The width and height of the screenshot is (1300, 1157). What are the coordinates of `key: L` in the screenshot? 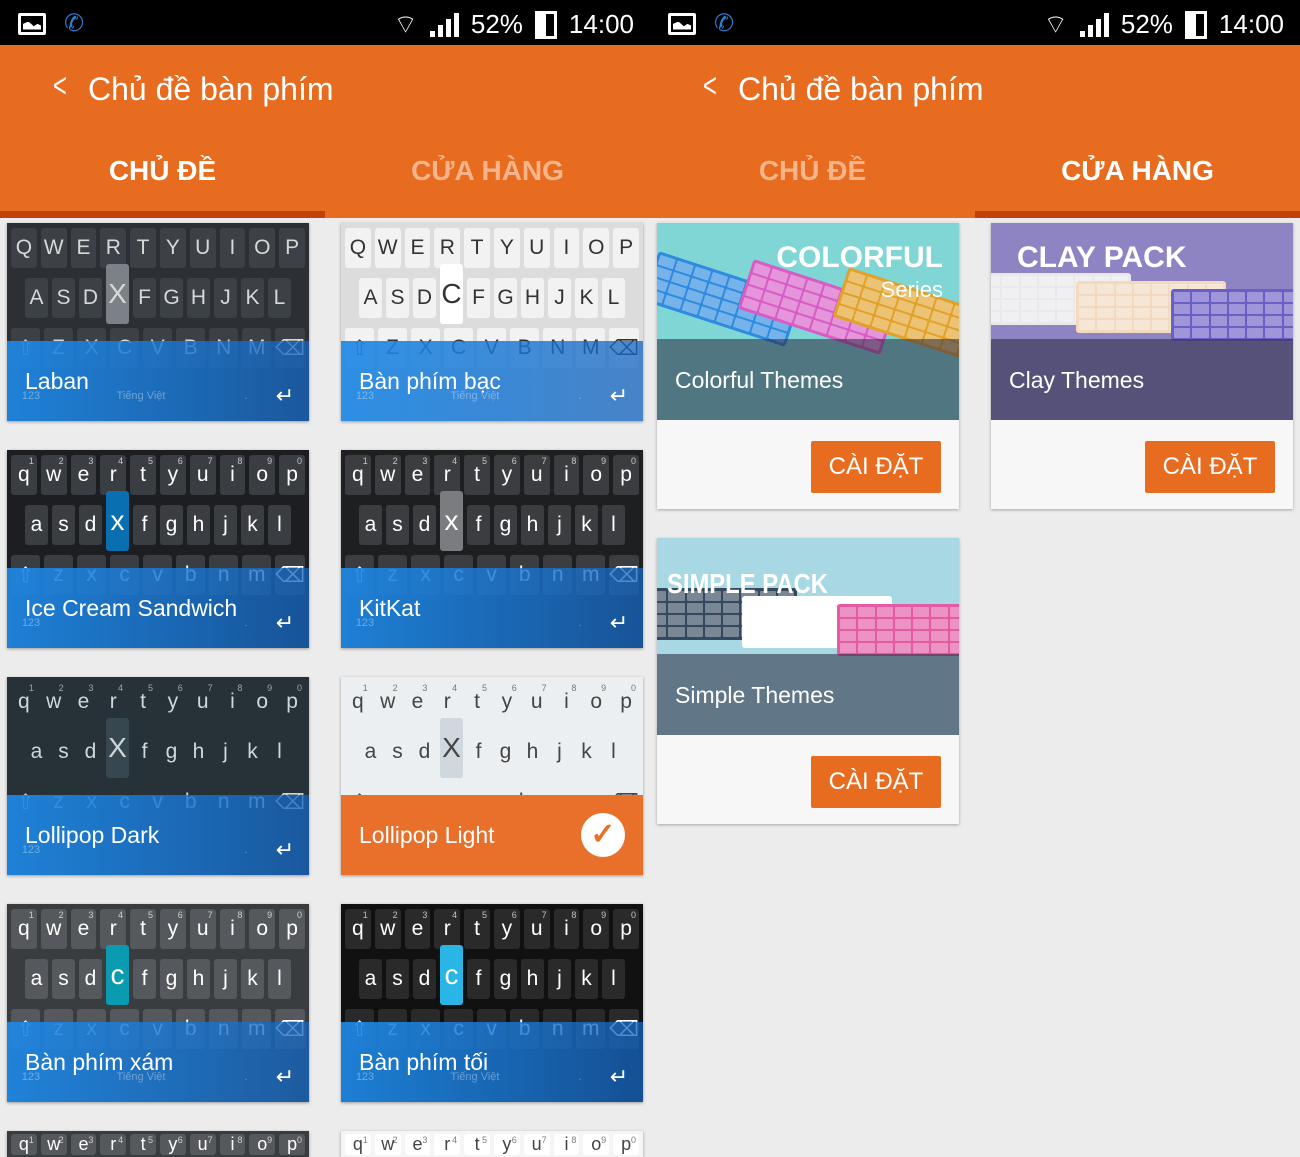 It's located at (613, 298).